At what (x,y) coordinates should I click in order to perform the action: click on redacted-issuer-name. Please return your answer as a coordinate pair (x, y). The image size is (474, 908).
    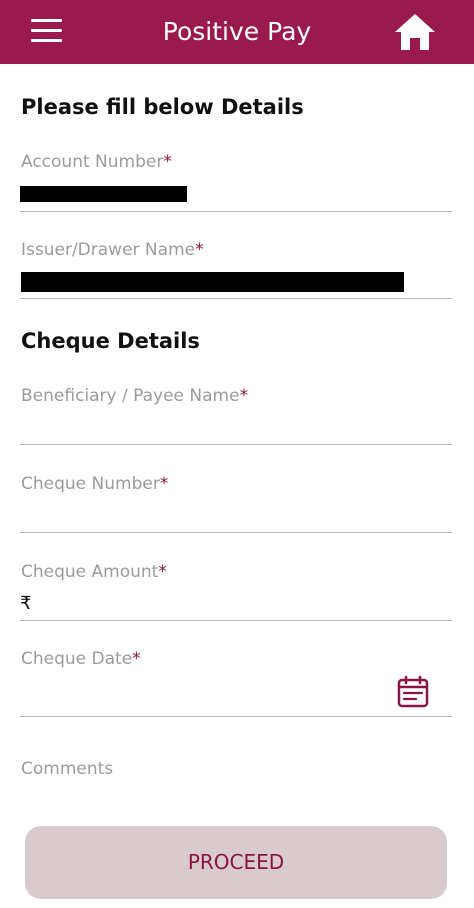
    Looking at the image, I should click on (212, 282).